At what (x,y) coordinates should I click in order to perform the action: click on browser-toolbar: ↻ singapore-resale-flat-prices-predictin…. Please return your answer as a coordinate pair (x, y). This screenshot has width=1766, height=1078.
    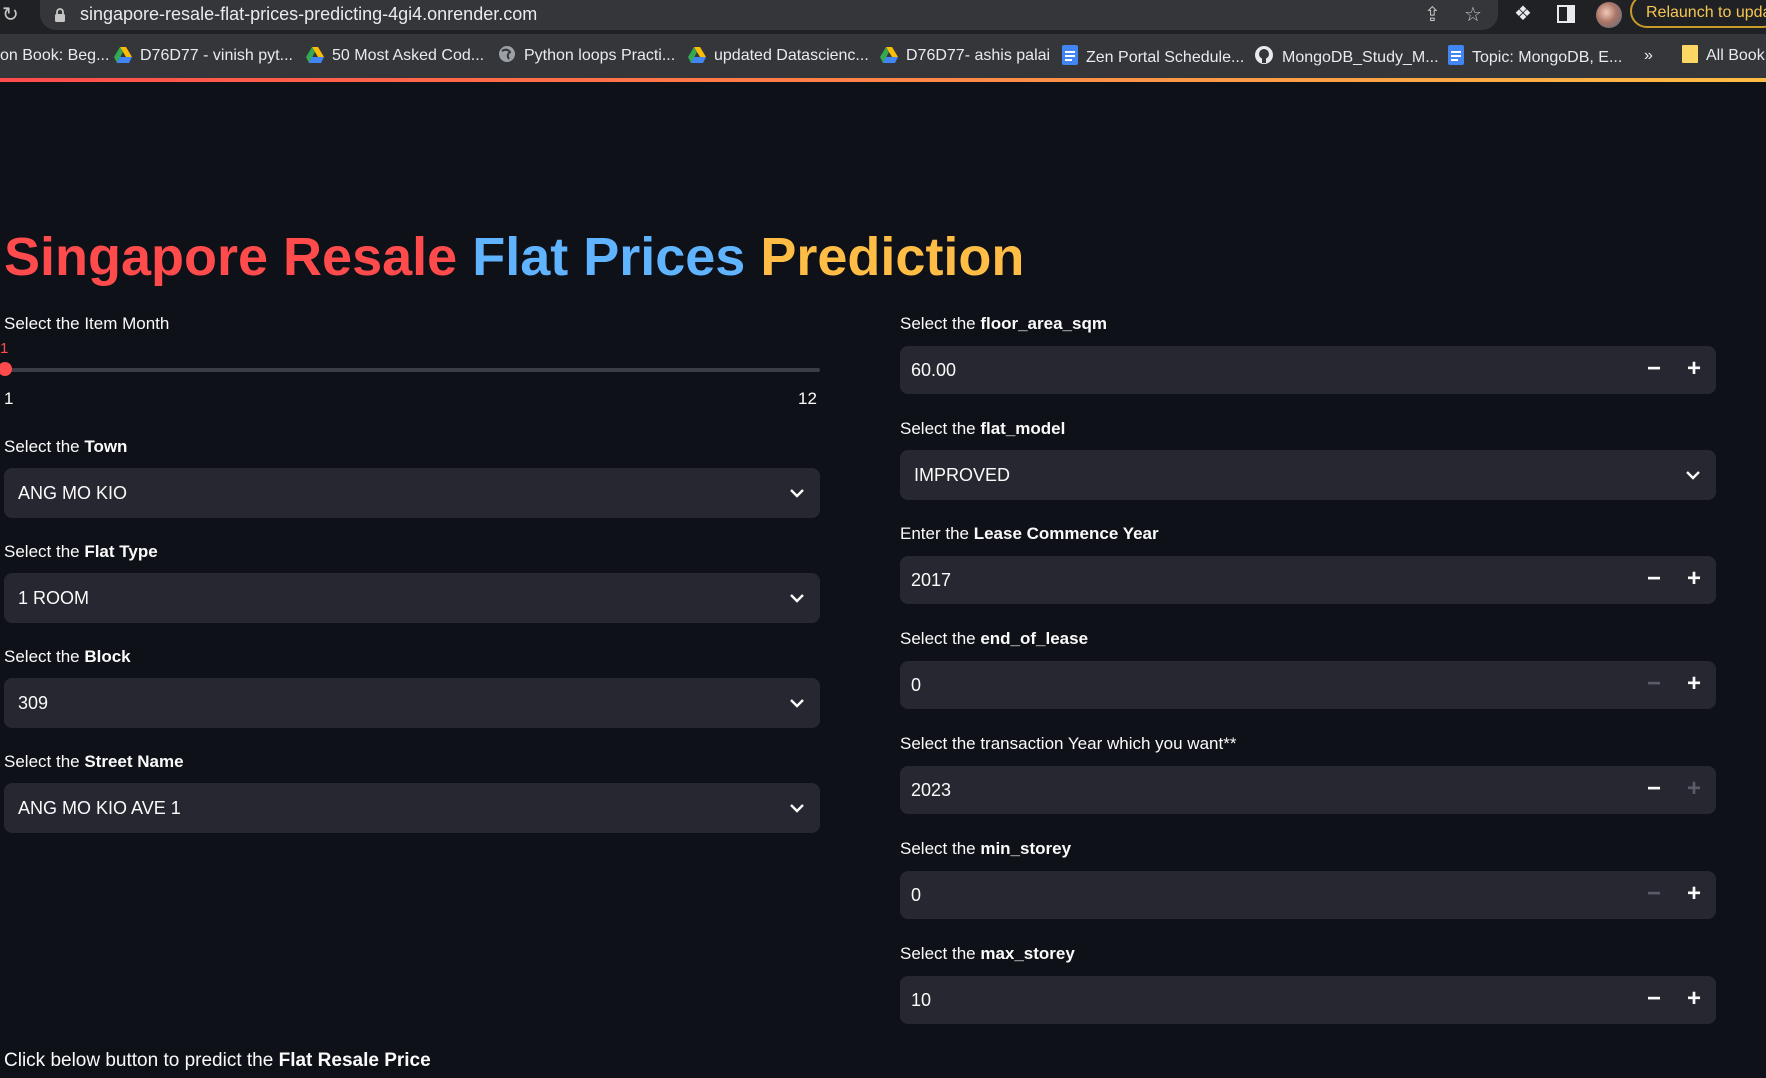
    Looking at the image, I should click on (883, 17).